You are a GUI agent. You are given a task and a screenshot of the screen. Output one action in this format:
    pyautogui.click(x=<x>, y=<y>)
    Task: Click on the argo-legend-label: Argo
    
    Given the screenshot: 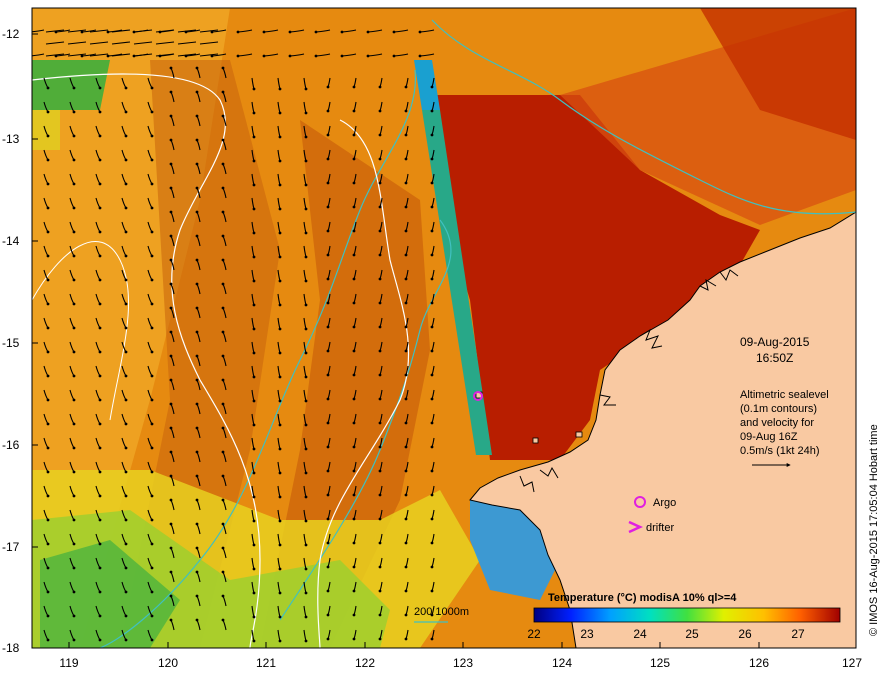 What is the action you would take?
    pyautogui.click(x=664, y=503)
    